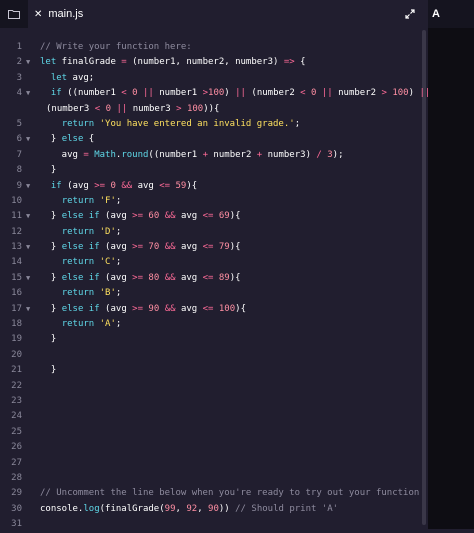 Image resolution: width=474 pixels, height=533 pixels. What do you see at coordinates (424, 277) in the screenshot?
I see `editor-scrollbar` at bounding box center [424, 277].